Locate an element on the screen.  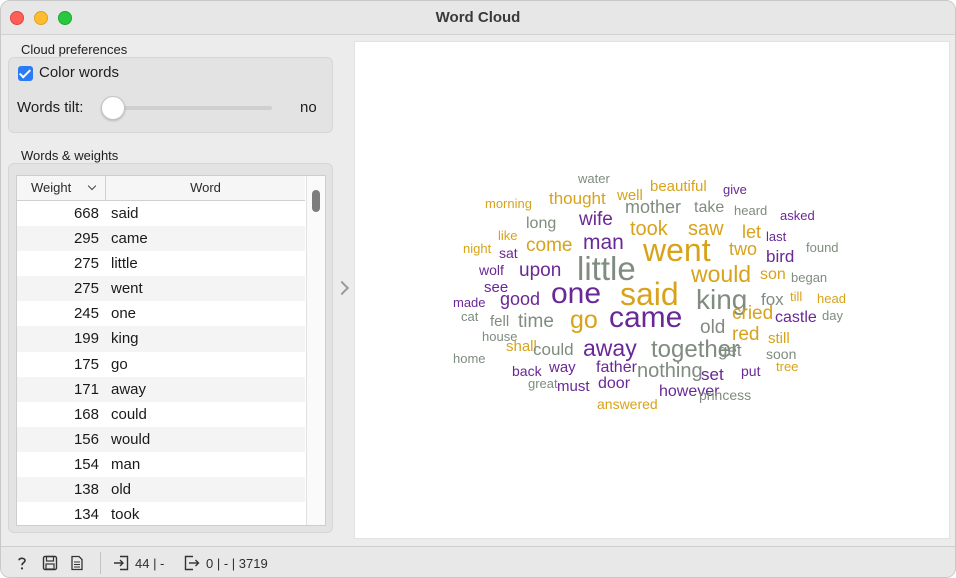
table-row: 275 went is located at coordinates (161, 289).